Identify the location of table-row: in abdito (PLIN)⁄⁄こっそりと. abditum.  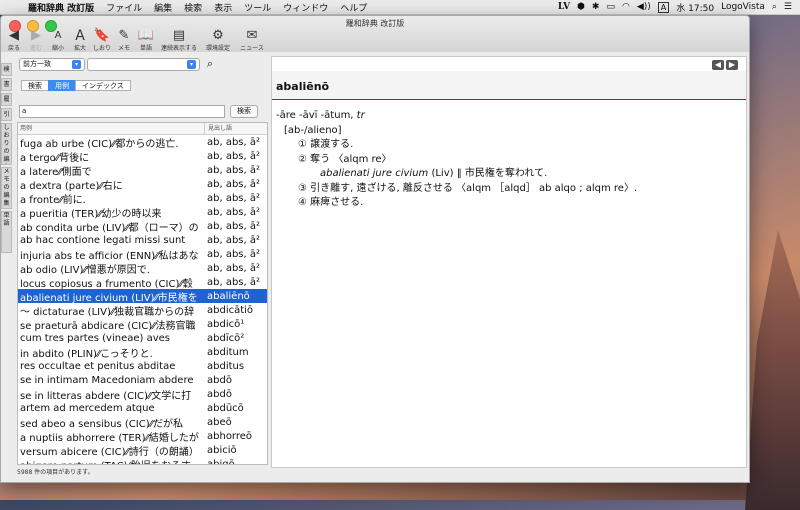
(142, 352).